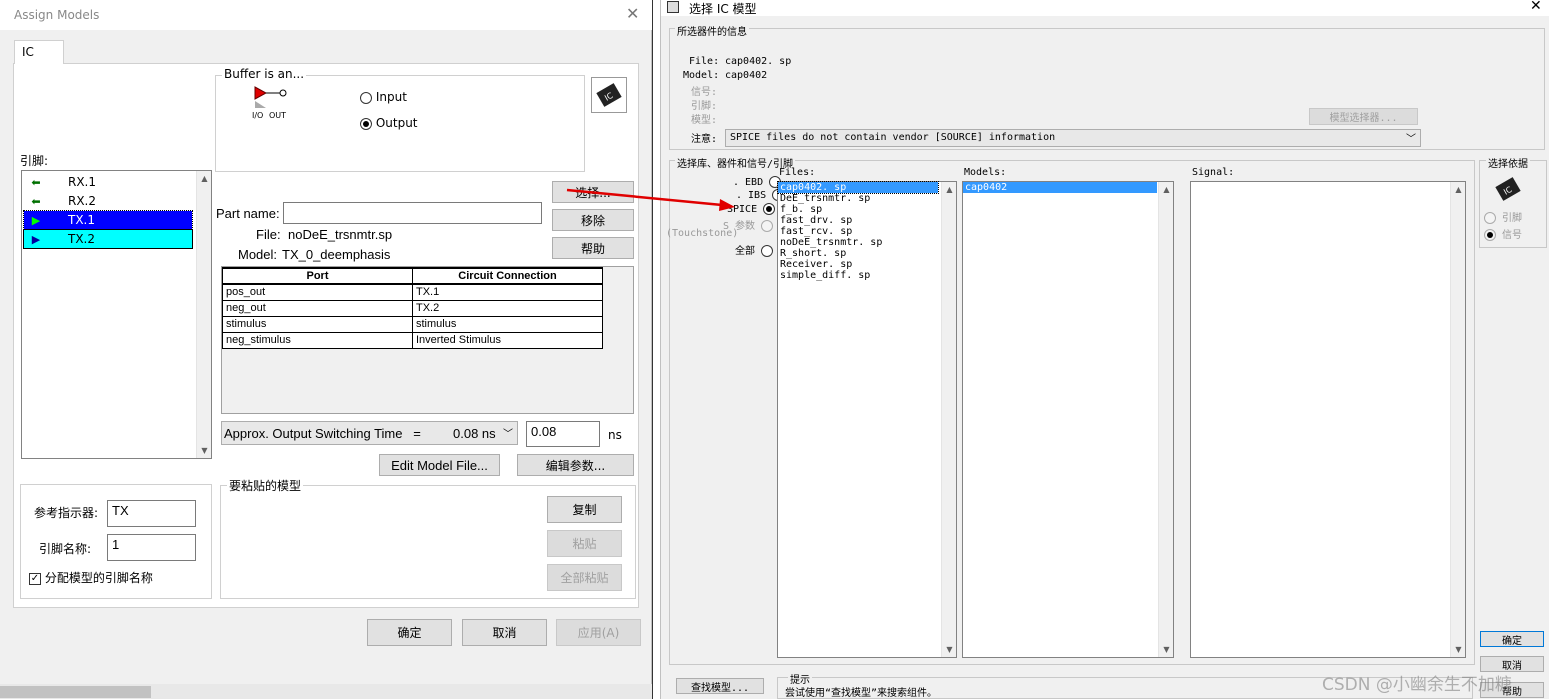 This screenshot has width=1549, height=699. Describe the element at coordinates (75, 692) in the screenshot. I see `scrollbar-thumb` at that location.